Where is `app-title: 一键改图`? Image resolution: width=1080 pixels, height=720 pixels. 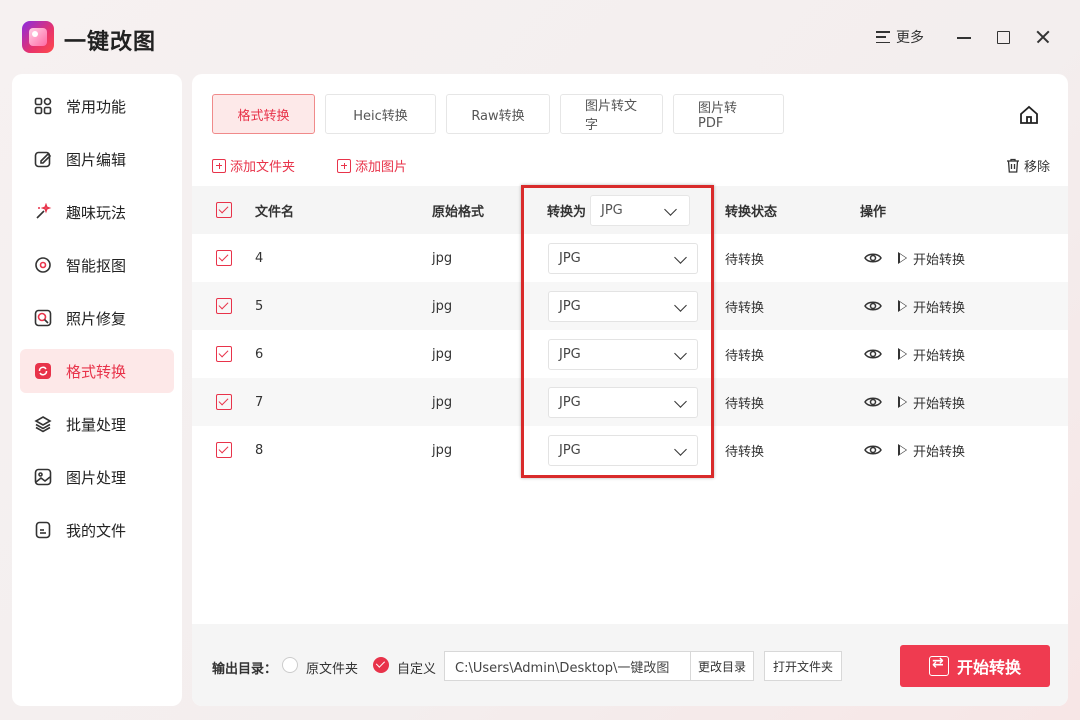 app-title: 一键改图 is located at coordinates (110, 42).